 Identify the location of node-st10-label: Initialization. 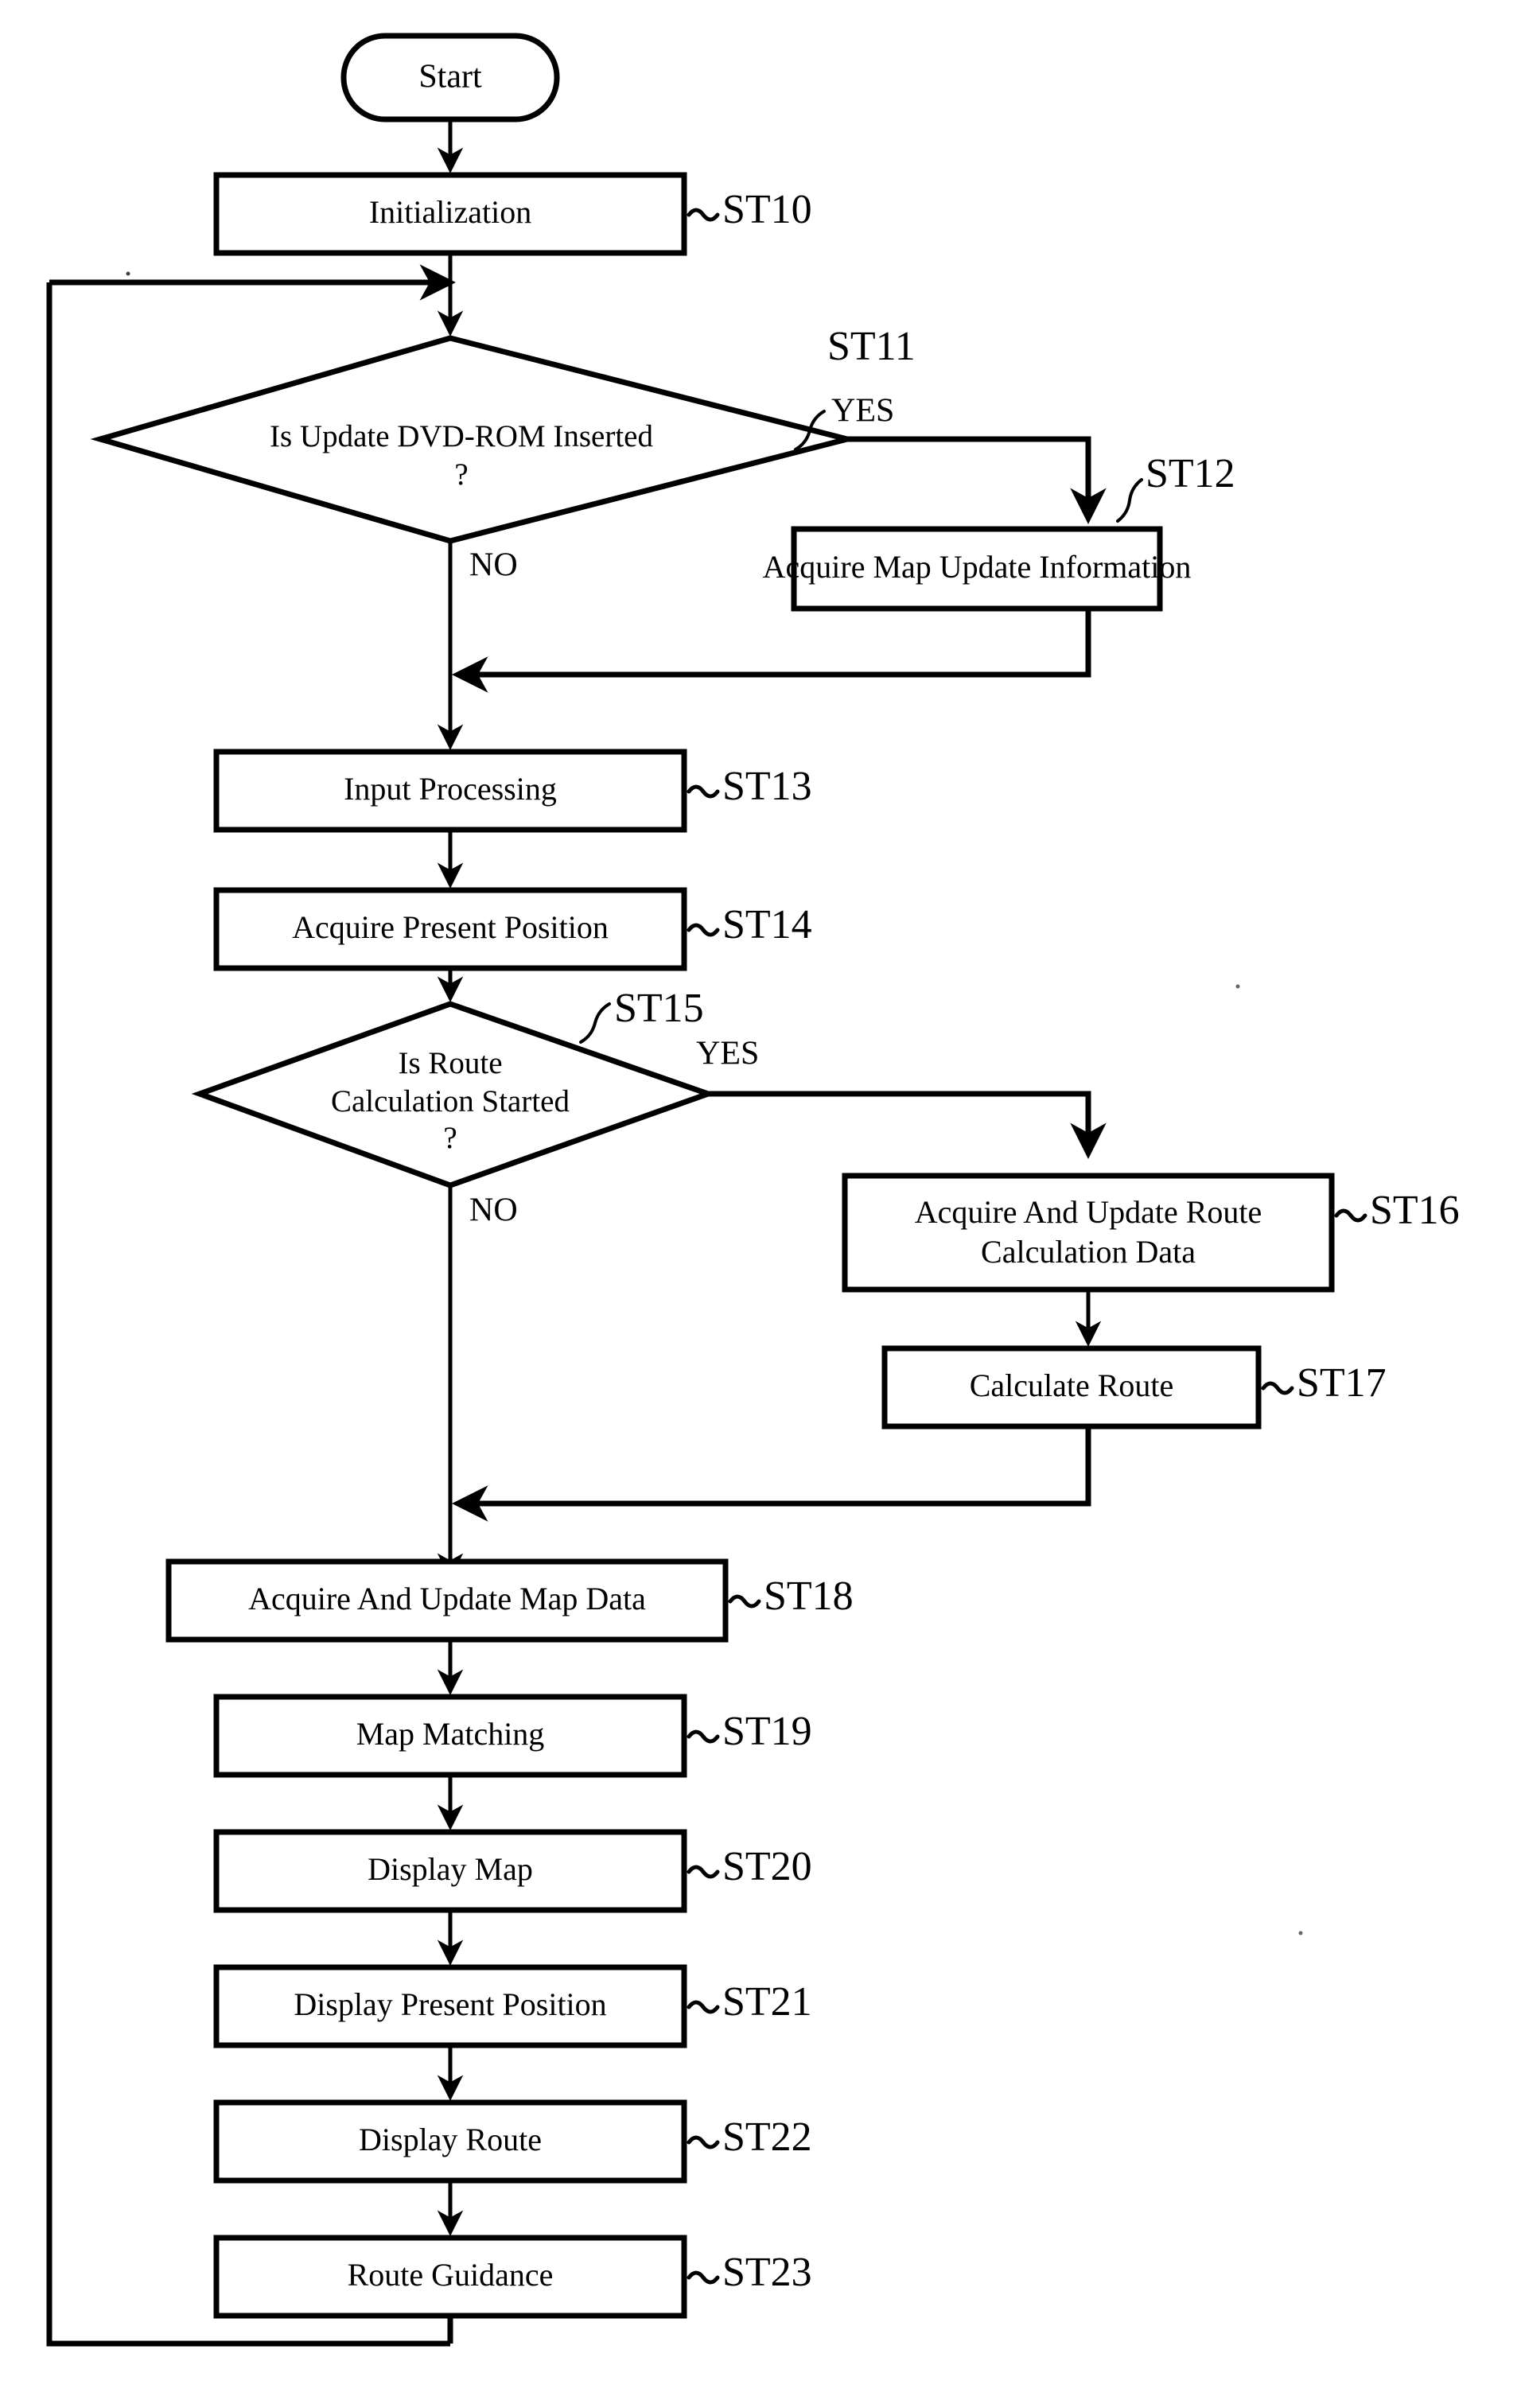
(450, 212).